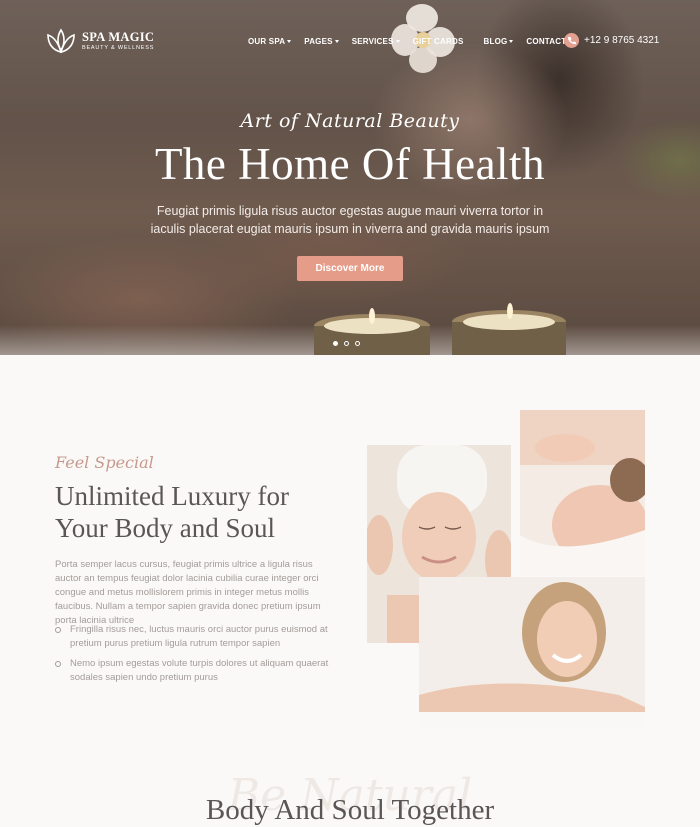 This screenshot has width=700, height=827. I want to click on discover-more-button: Discover More, so click(350, 268).